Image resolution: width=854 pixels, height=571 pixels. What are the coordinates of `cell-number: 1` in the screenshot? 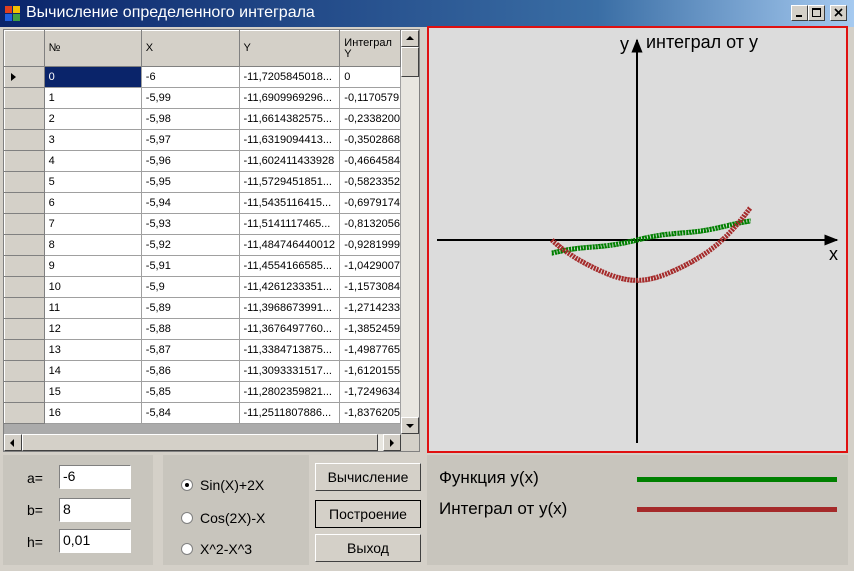 It's located at (93, 98).